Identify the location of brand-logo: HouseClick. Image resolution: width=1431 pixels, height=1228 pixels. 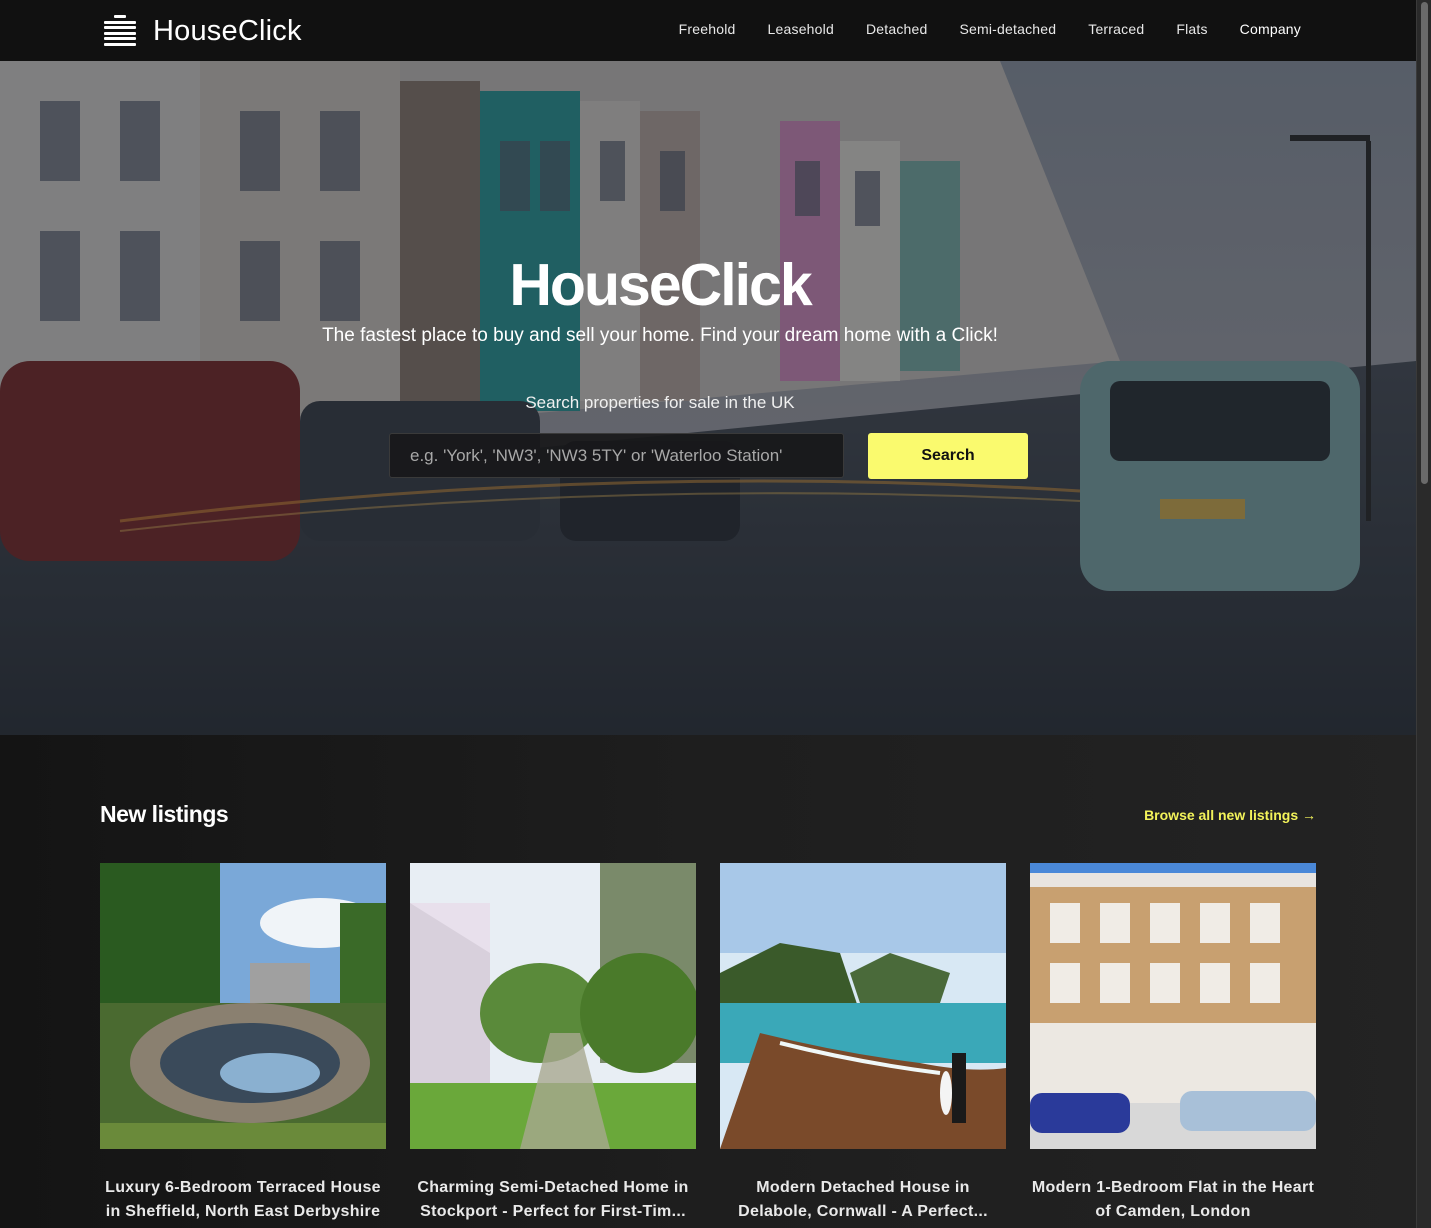
(202, 31).